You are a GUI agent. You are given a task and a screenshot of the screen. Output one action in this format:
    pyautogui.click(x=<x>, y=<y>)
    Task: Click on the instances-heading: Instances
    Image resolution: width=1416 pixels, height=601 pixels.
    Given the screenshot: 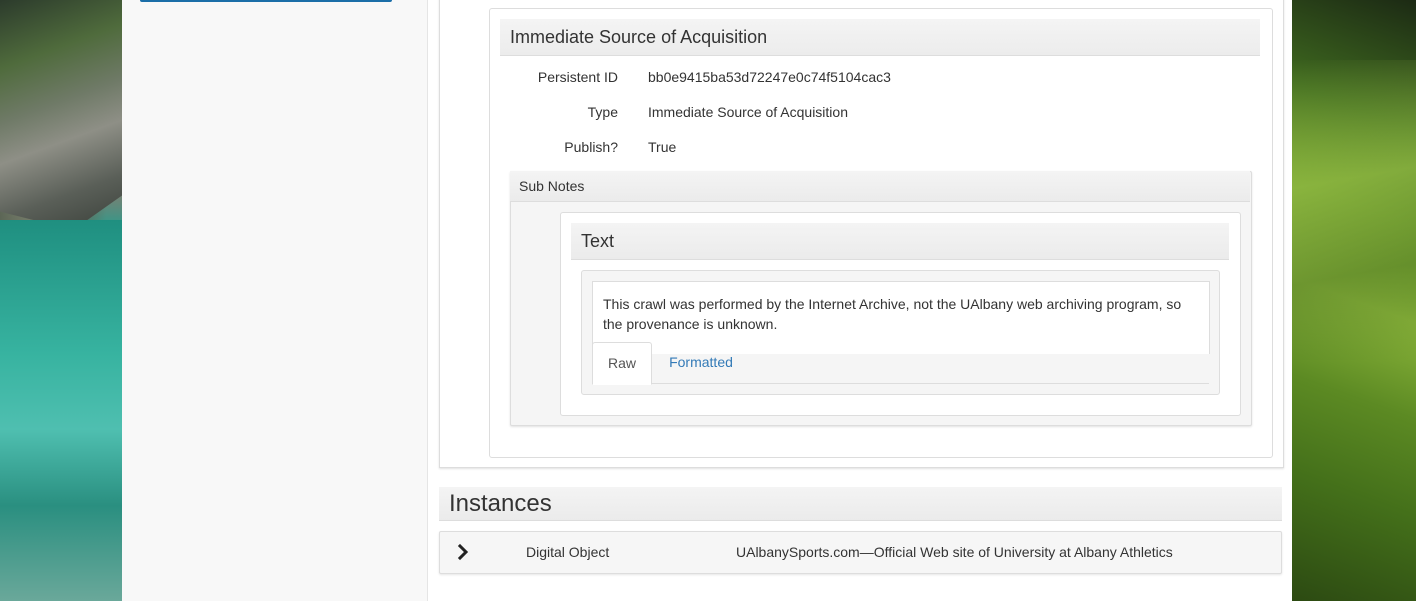 What is the action you would take?
    pyautogui.click(x=860, y=504)
    